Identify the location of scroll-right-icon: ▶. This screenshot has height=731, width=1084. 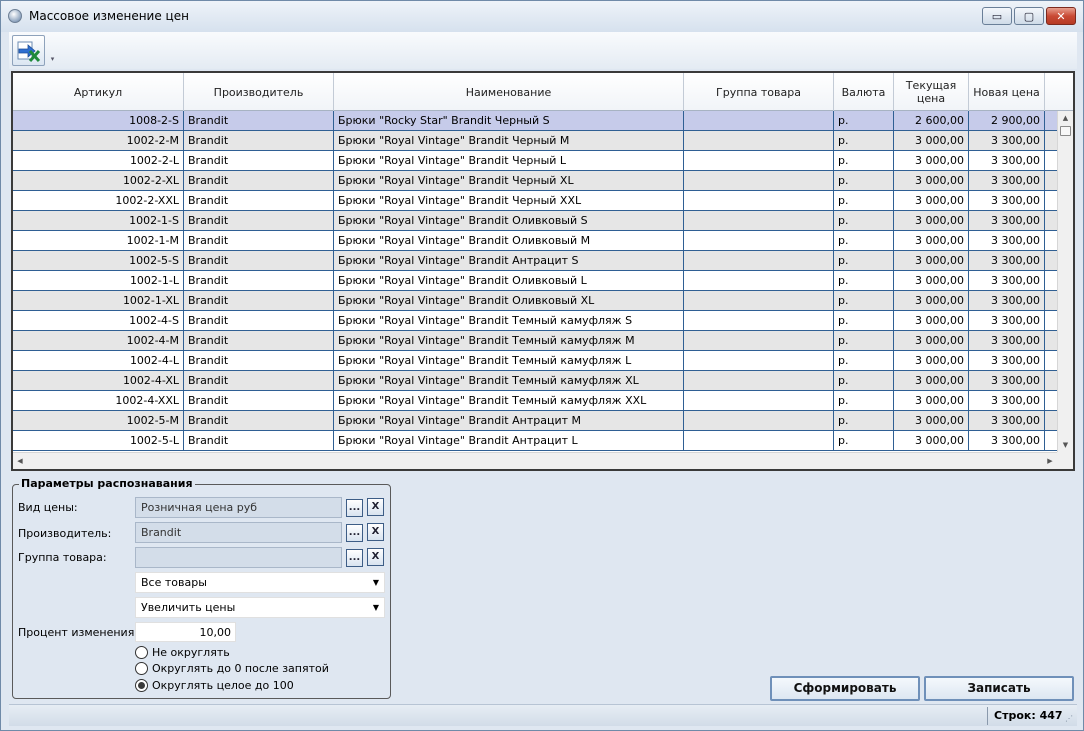
(1050, 461).